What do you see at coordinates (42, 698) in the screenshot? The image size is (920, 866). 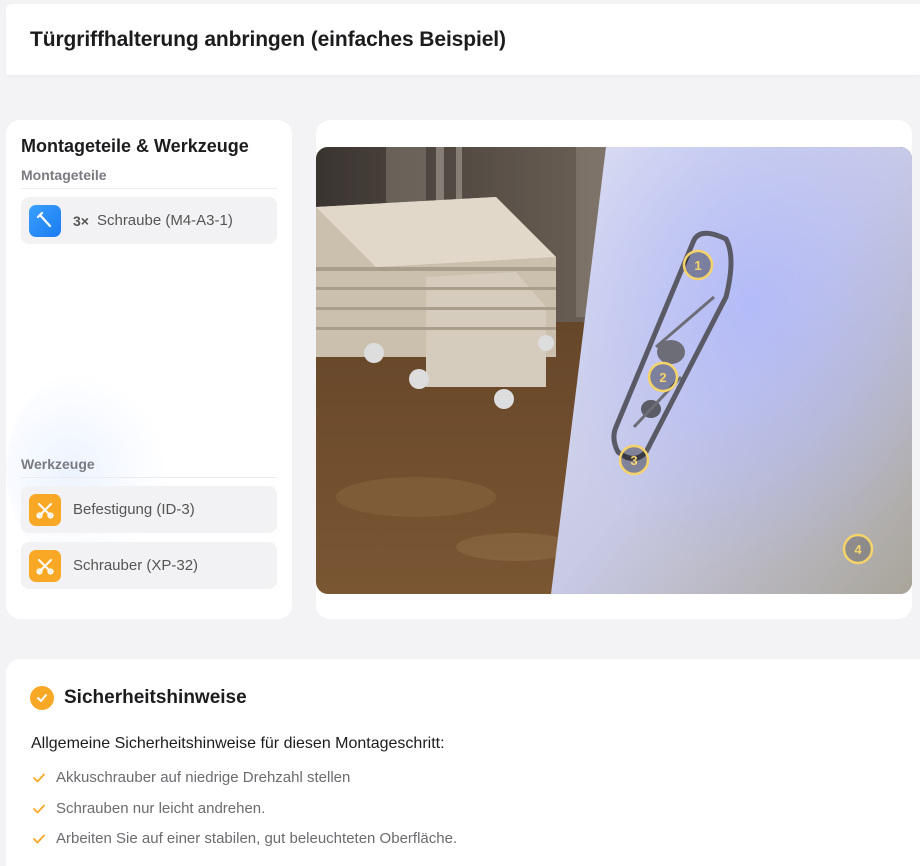 I see `check-circle-icon` at bounding box center [42, 698].